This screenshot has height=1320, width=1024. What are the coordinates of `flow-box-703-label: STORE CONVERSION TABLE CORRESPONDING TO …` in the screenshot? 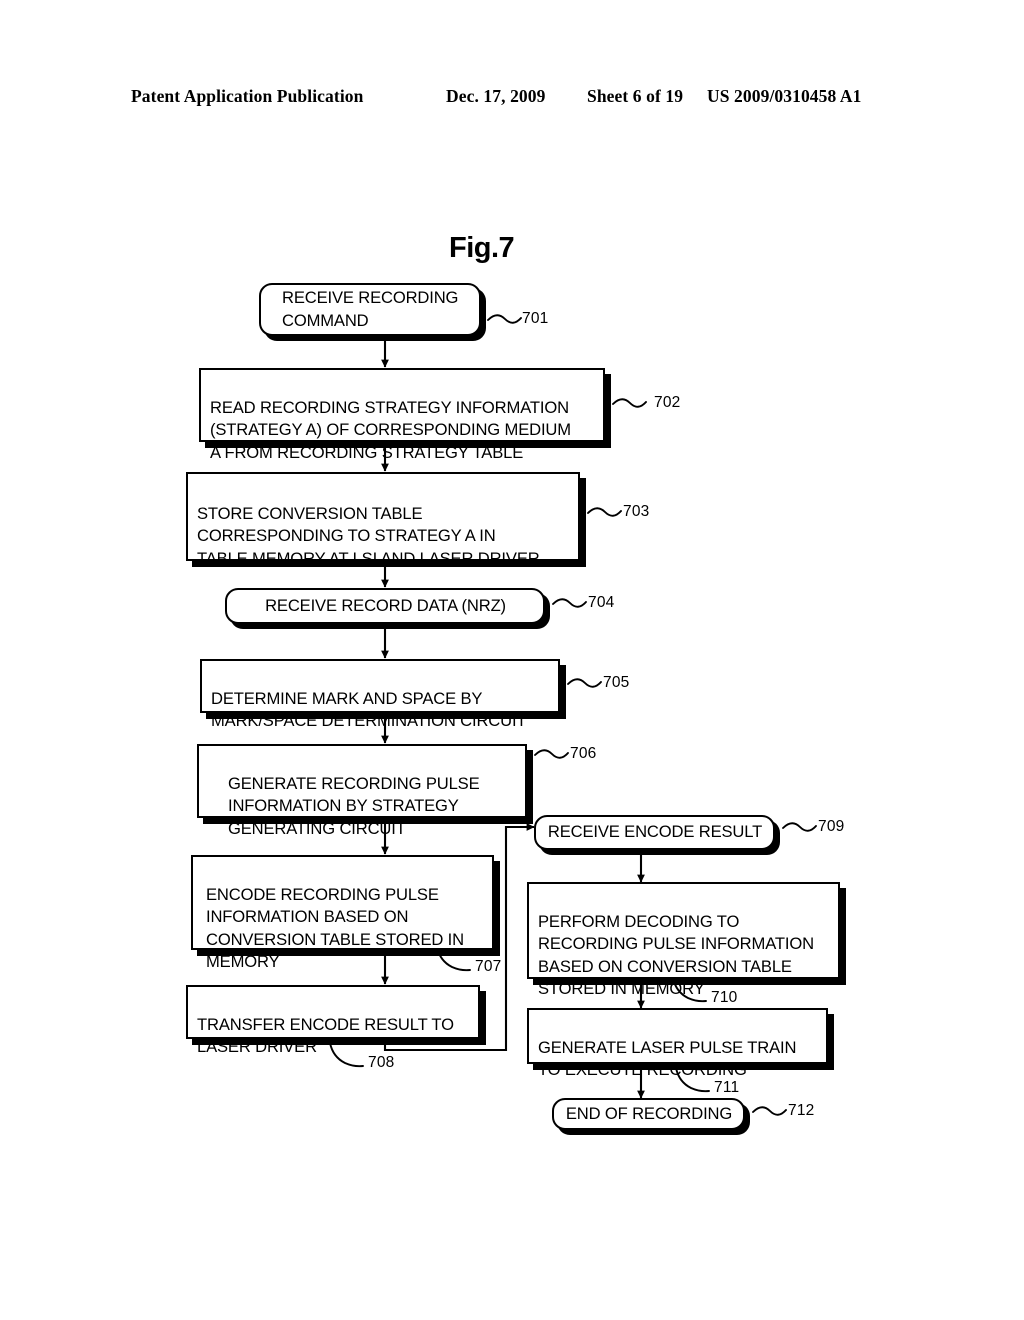 It's located at (368, 536).